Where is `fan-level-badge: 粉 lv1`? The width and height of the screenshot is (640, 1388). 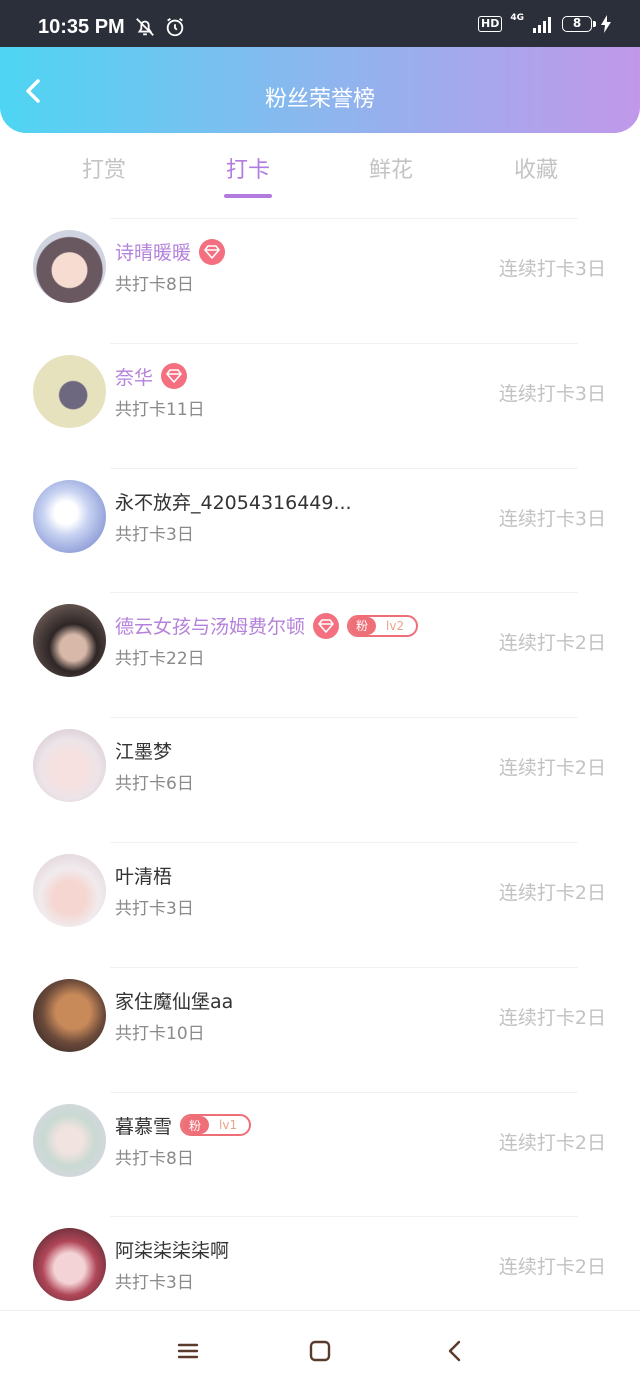
fan-level-badge: 粉 lv1 is located at coordinates (216, 1125).